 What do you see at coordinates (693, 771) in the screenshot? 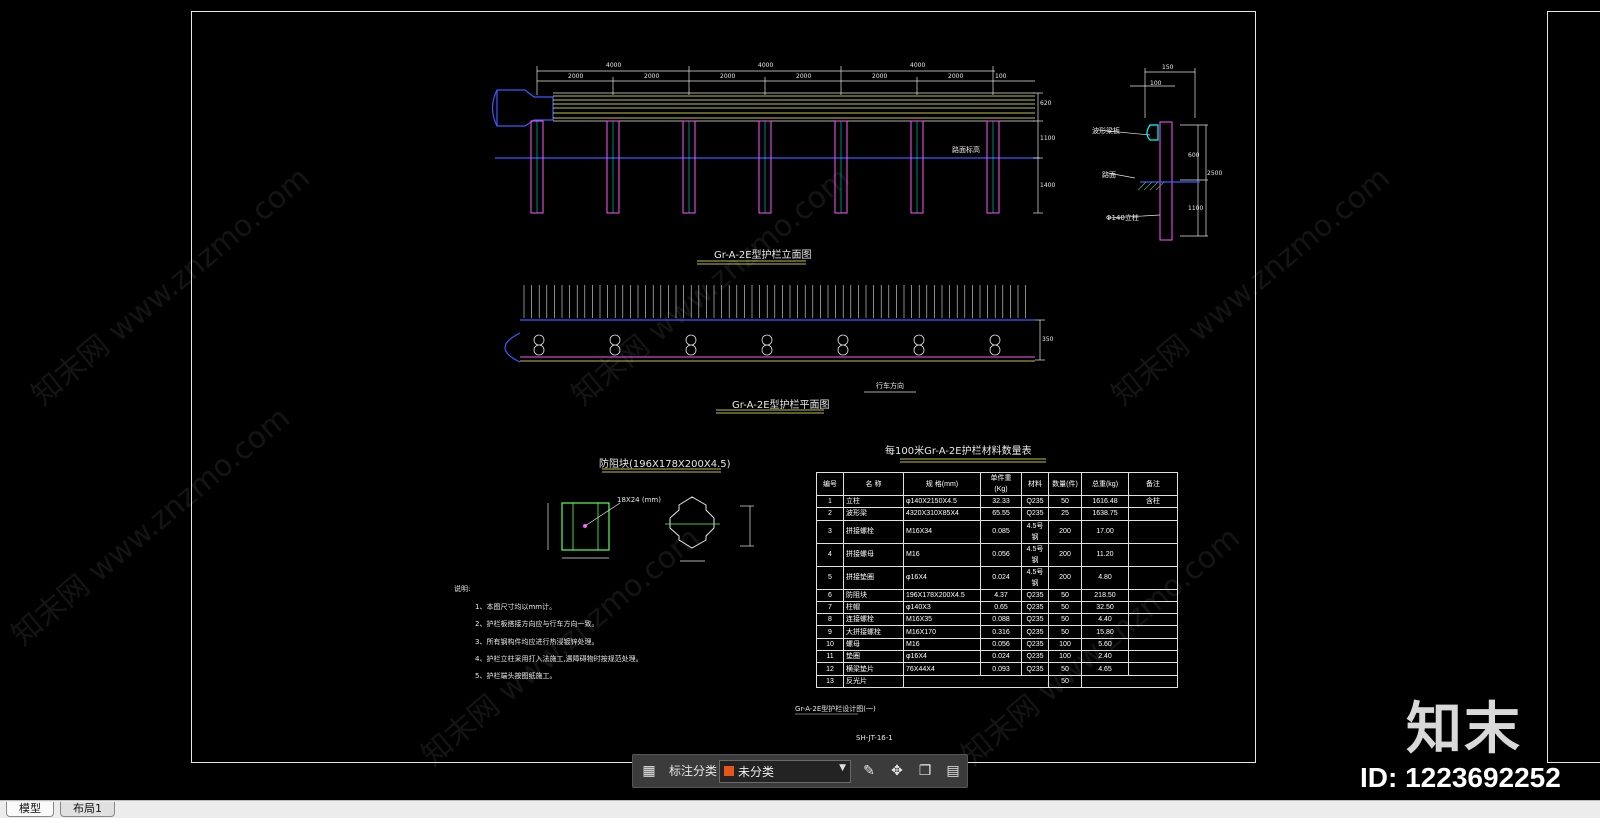
I see `annotation-category-label: 标注分类` at bounding box center [693, 771].